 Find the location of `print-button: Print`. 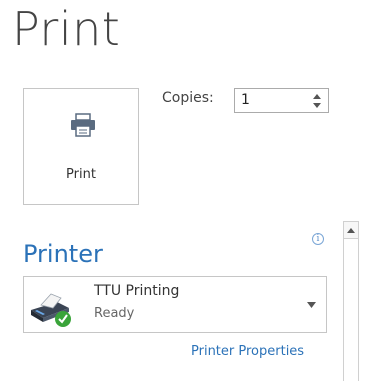

print-button: Print is located at coordinates (81, 146).